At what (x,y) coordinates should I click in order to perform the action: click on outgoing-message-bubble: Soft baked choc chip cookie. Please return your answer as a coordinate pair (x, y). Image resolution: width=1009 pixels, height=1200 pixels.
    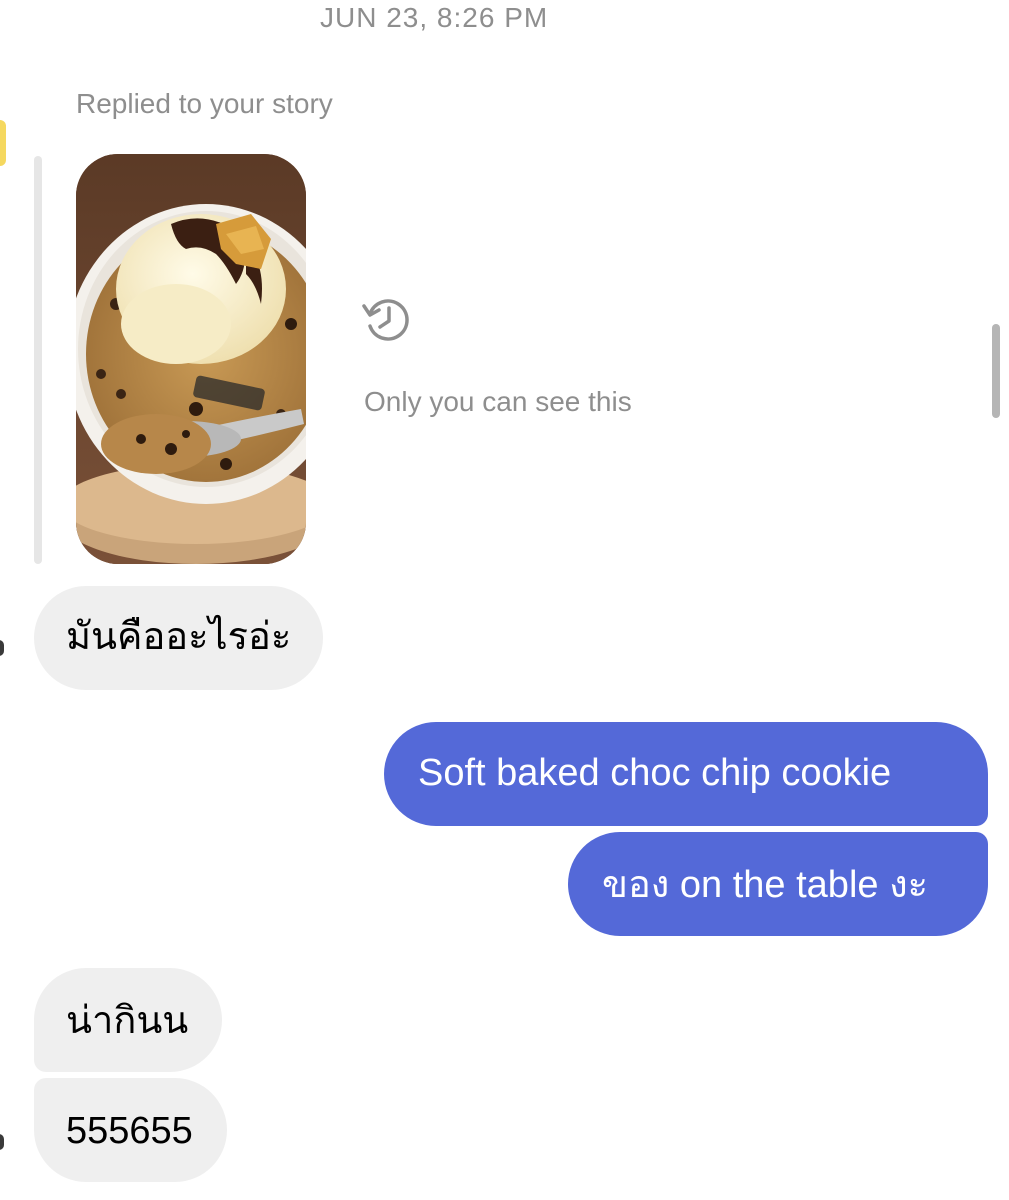
    Looking at the image, I should click on (686, 774).